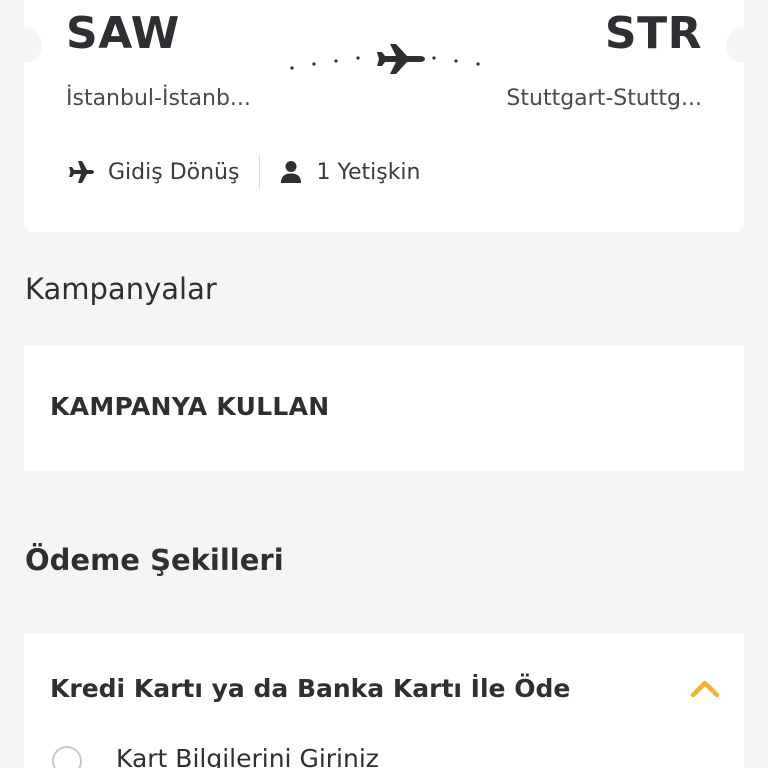  I want to click on campaigns-title: Kampanyalar, so click(121, 289).